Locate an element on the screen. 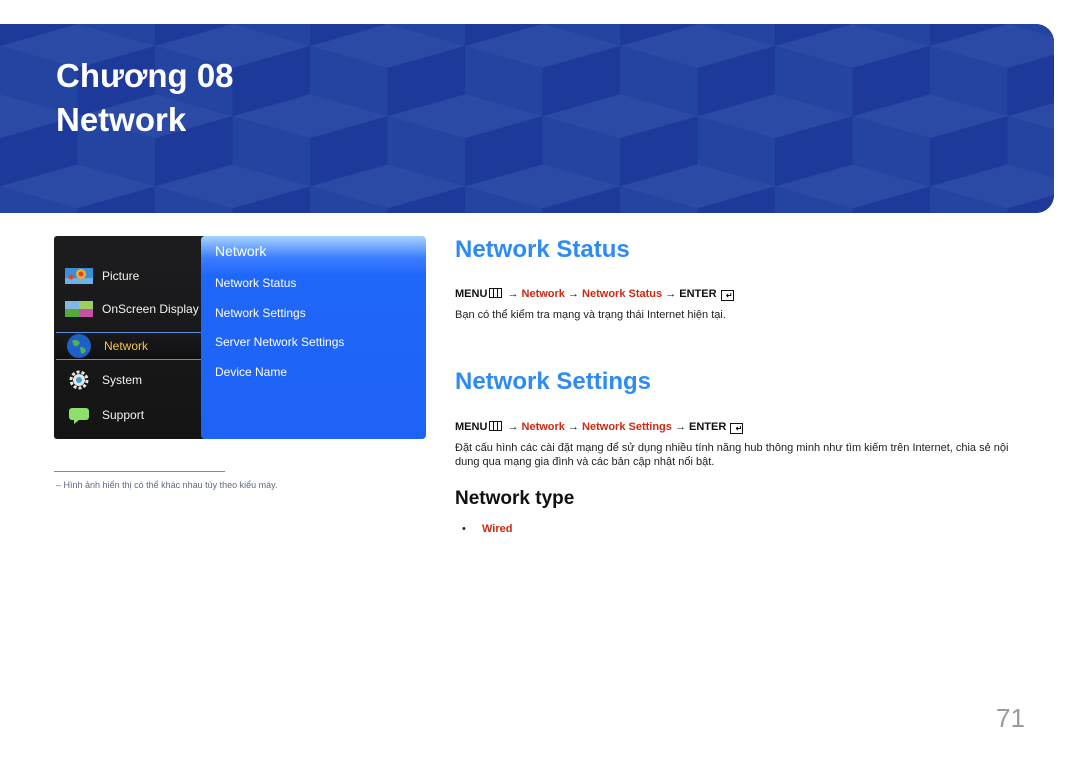 This screenshot has width=1080, height=763. chapter-title: Chương 08 Network is located at coordinates (145, 98).